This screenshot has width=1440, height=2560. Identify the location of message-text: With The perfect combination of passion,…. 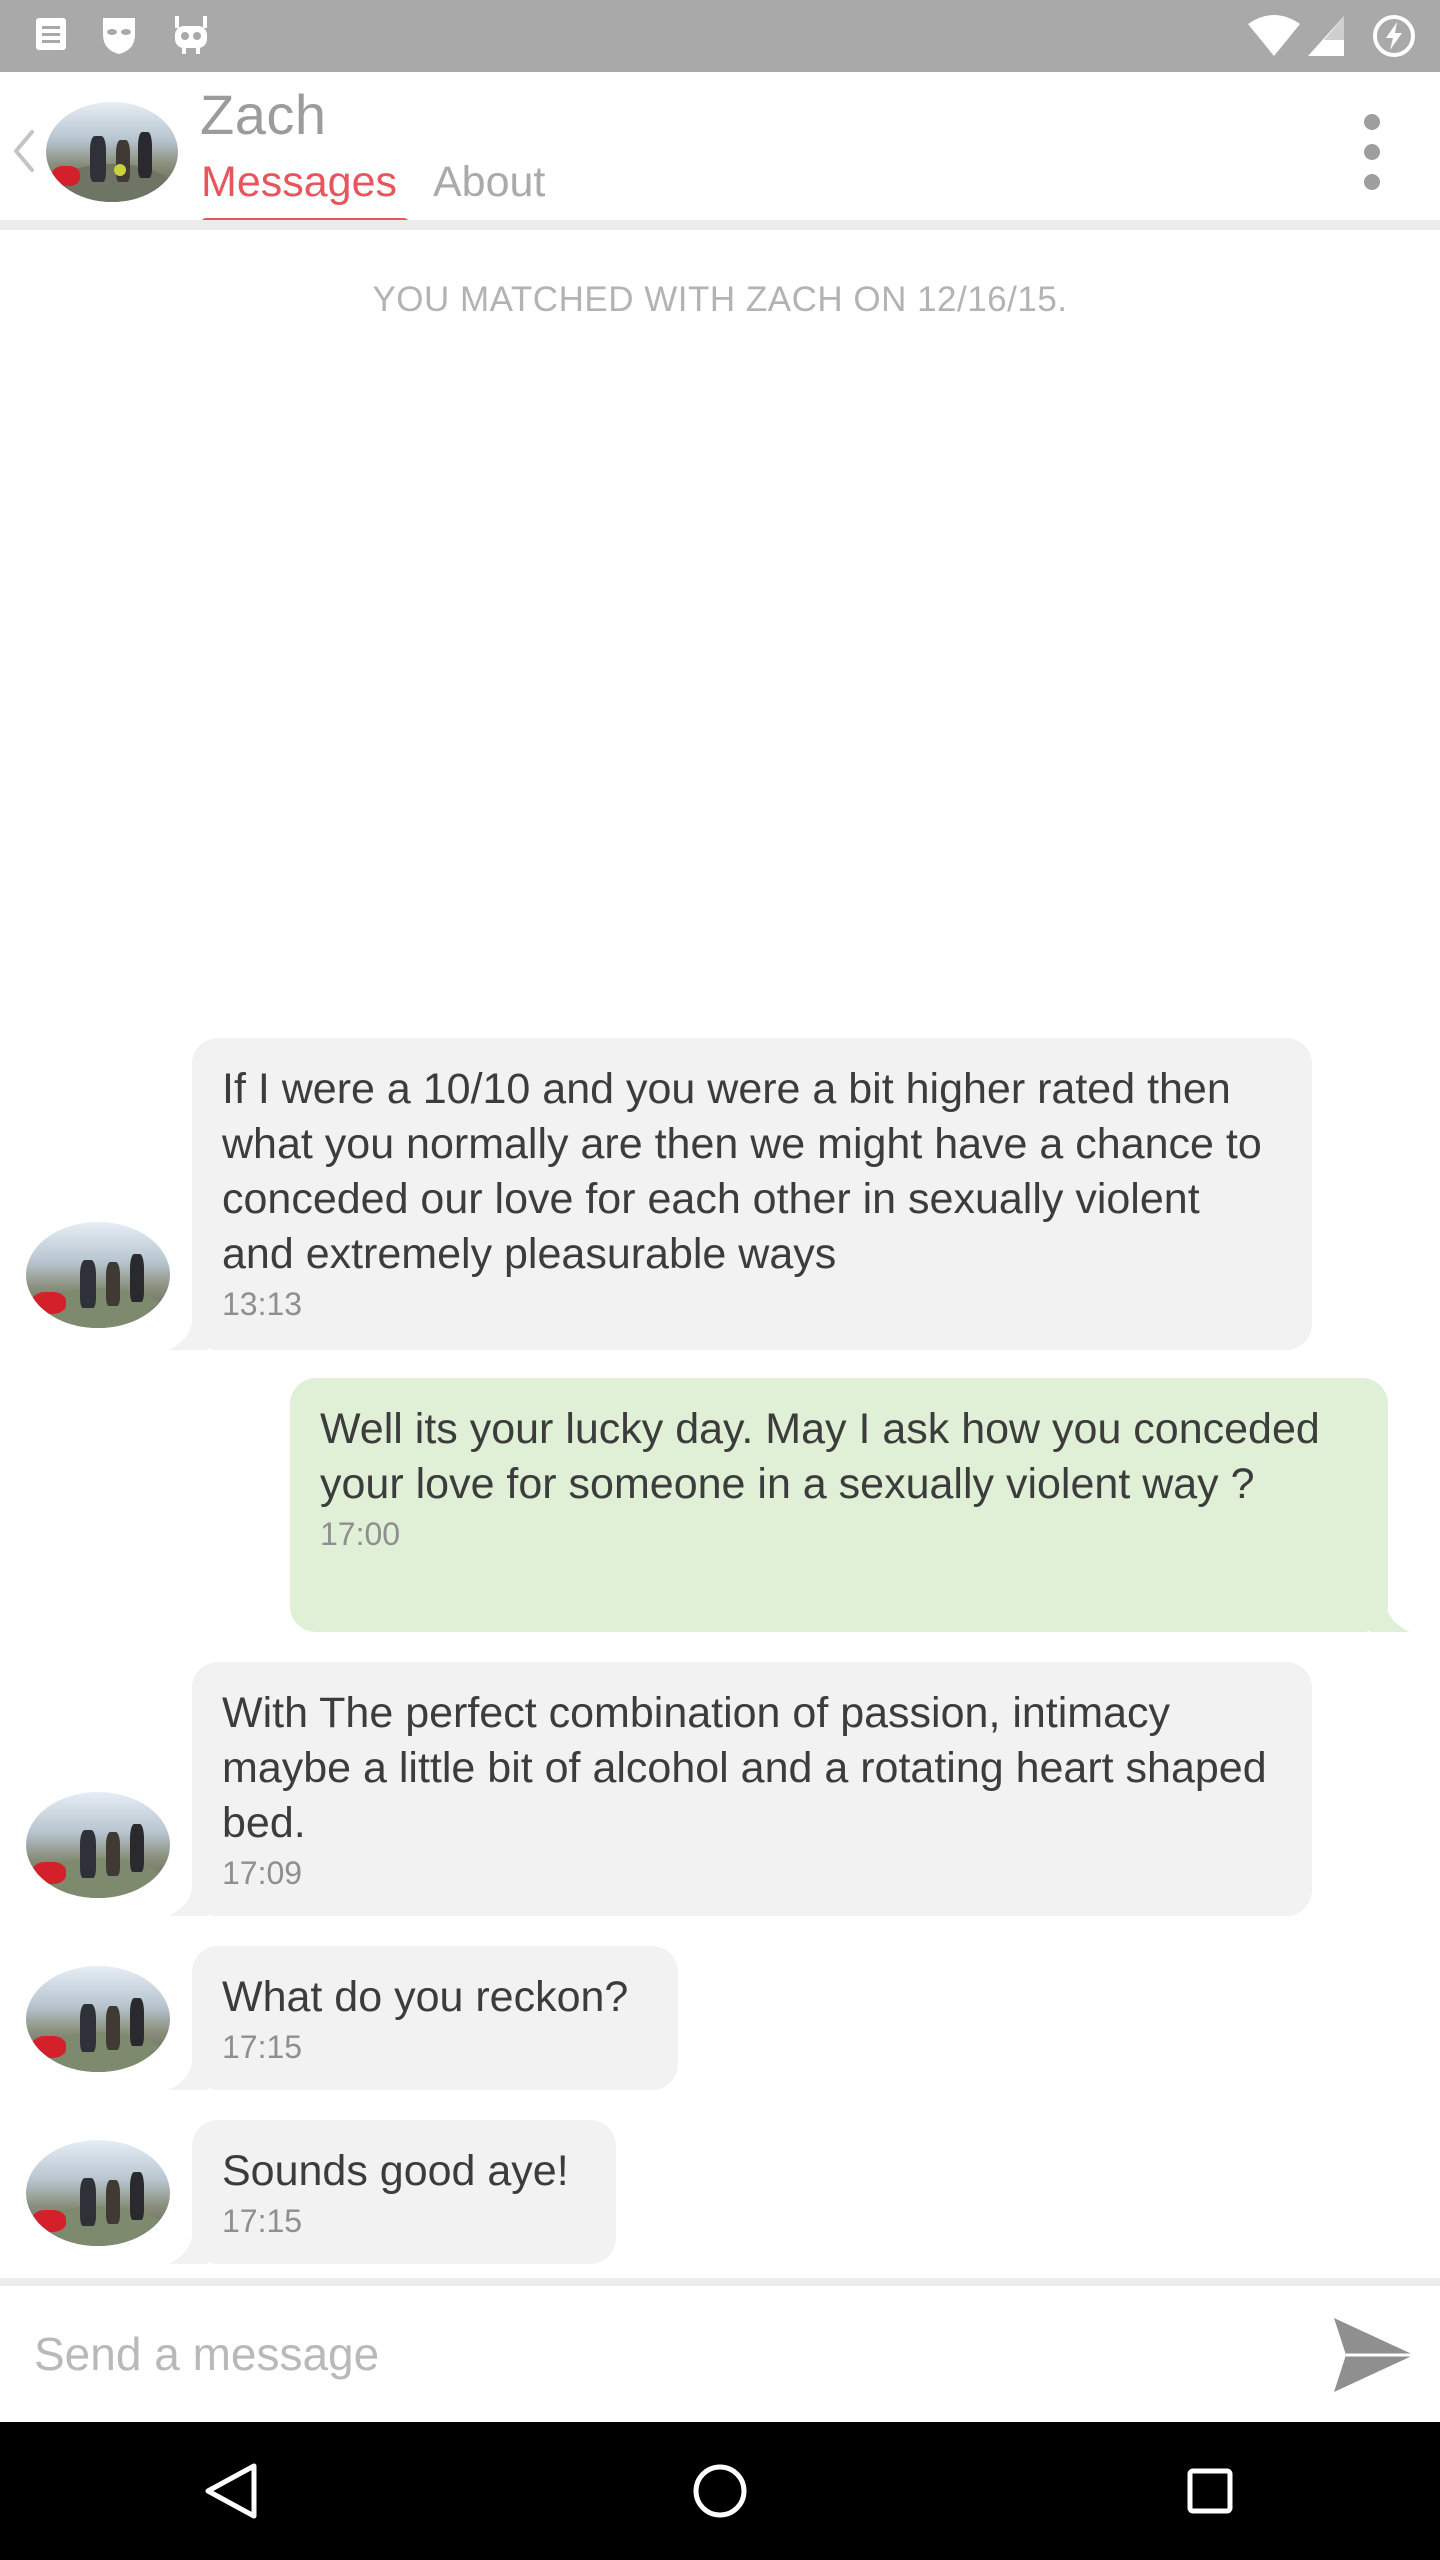
(744, 1768).